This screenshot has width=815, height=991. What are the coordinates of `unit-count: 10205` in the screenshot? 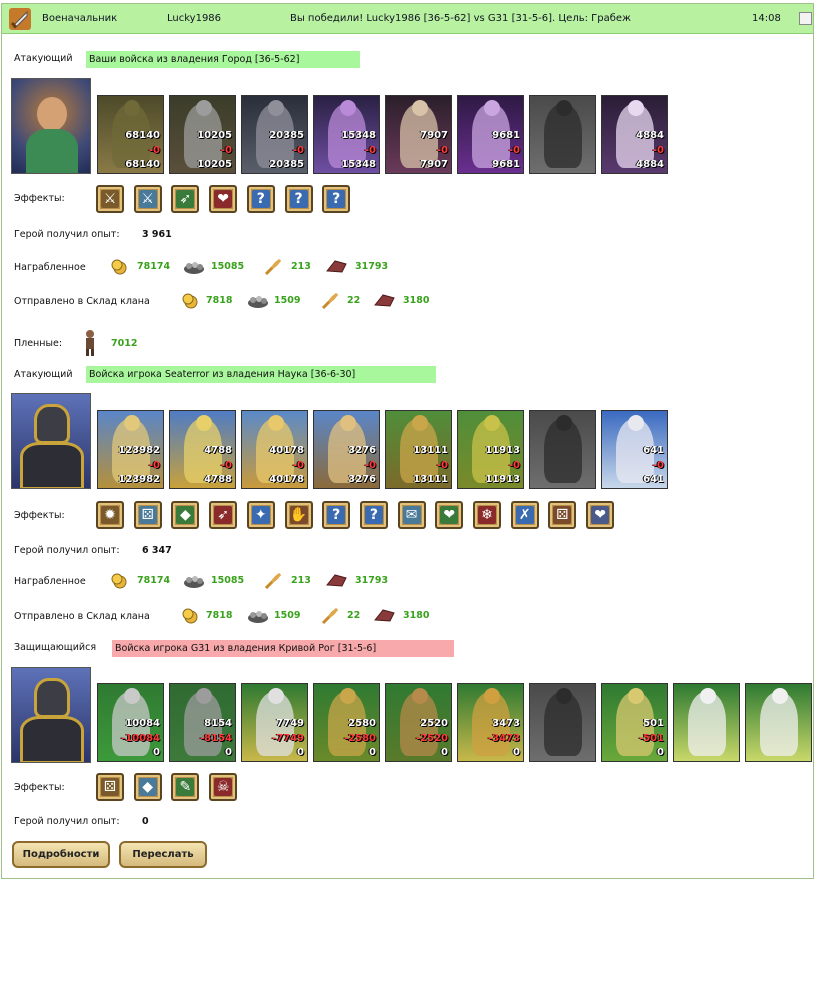 It's located at (214, 135).